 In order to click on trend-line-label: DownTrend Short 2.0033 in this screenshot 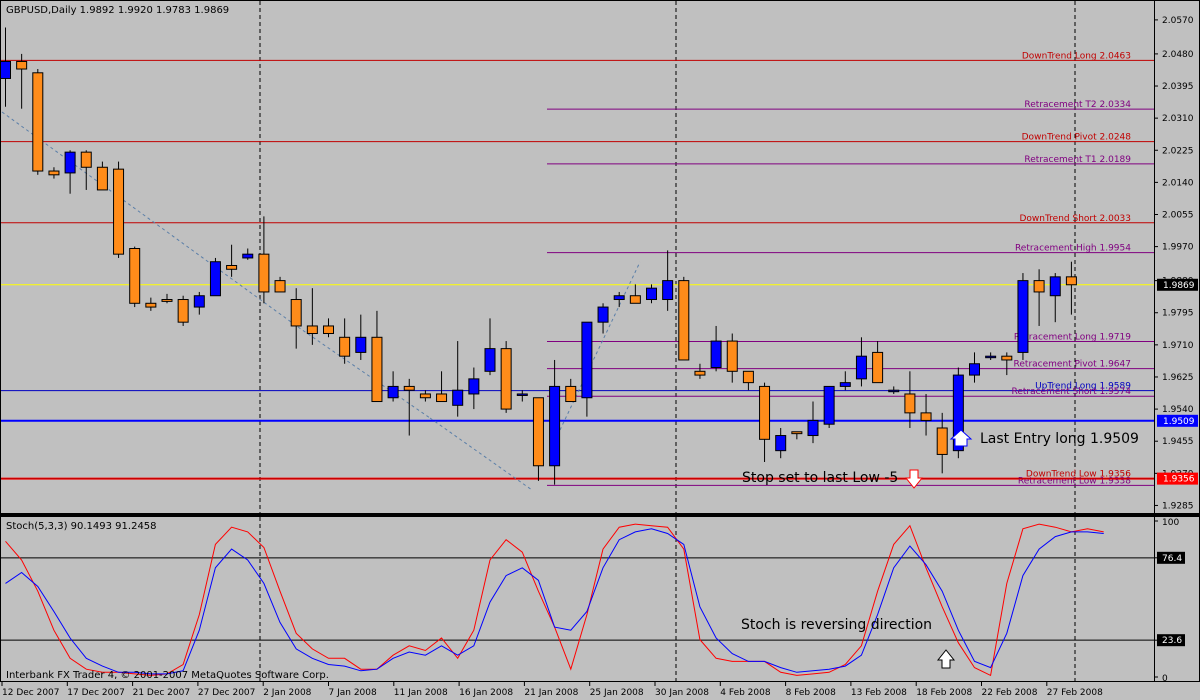, I will do `click(1076, 219)`.